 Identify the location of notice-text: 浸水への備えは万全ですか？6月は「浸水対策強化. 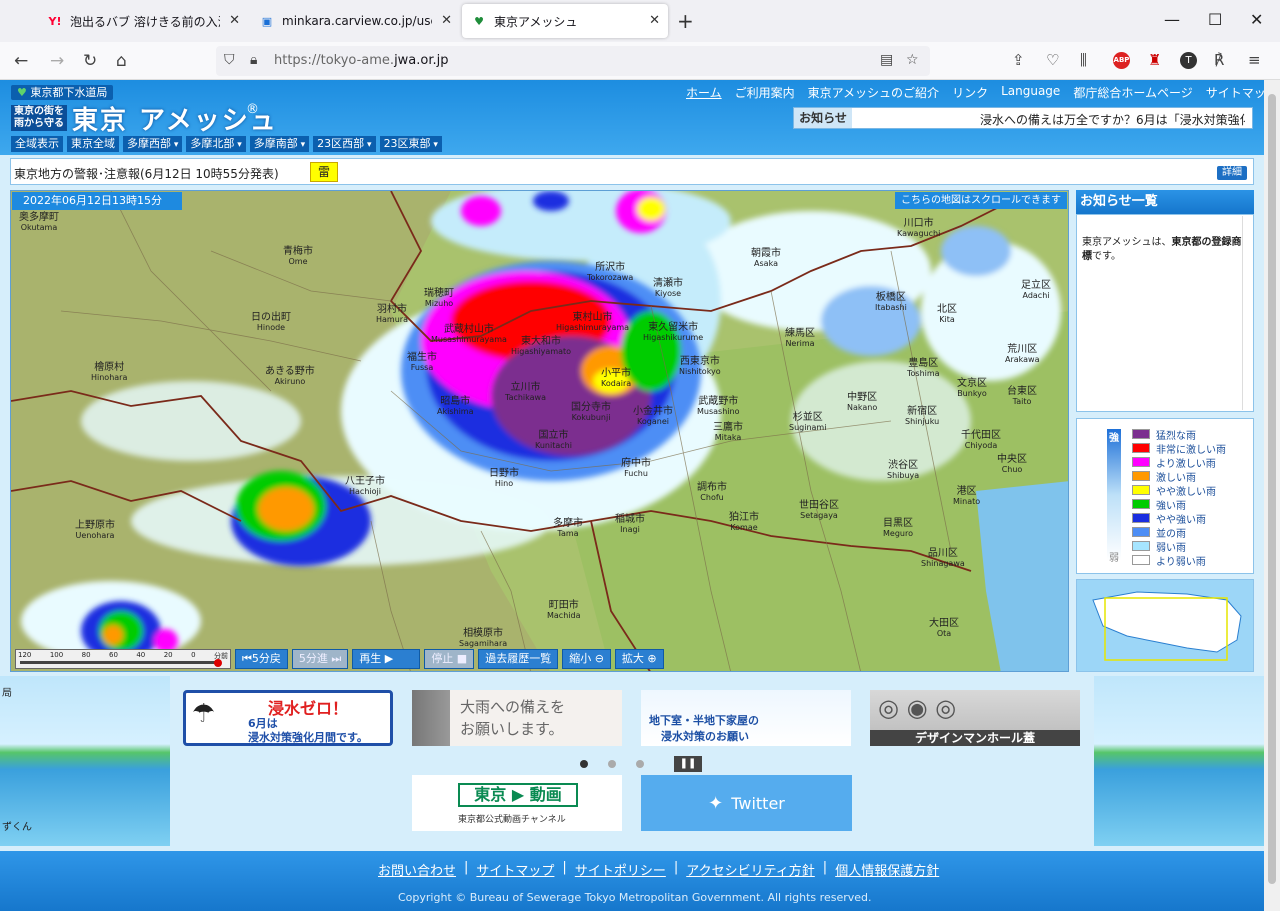
(1112, 119).